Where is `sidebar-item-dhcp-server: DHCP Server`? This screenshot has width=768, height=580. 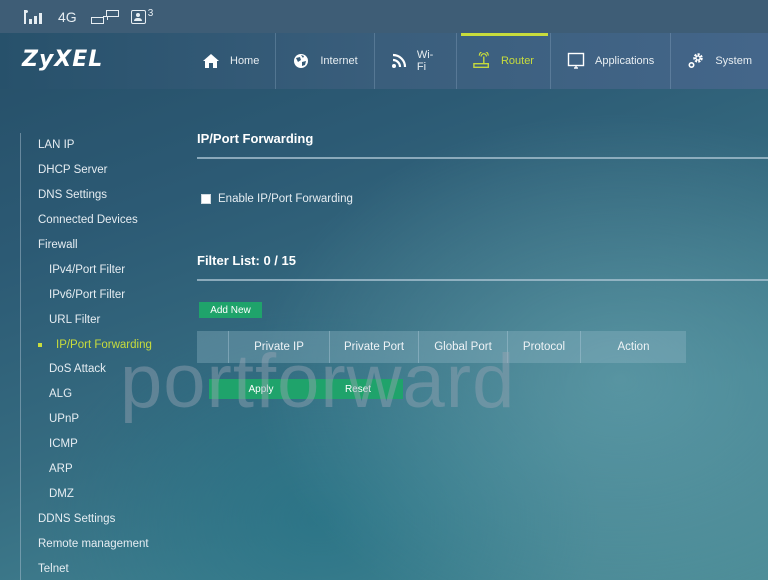
sidebar-item-dhcp-server: DHCP Server is located at coordinates (105, 170).